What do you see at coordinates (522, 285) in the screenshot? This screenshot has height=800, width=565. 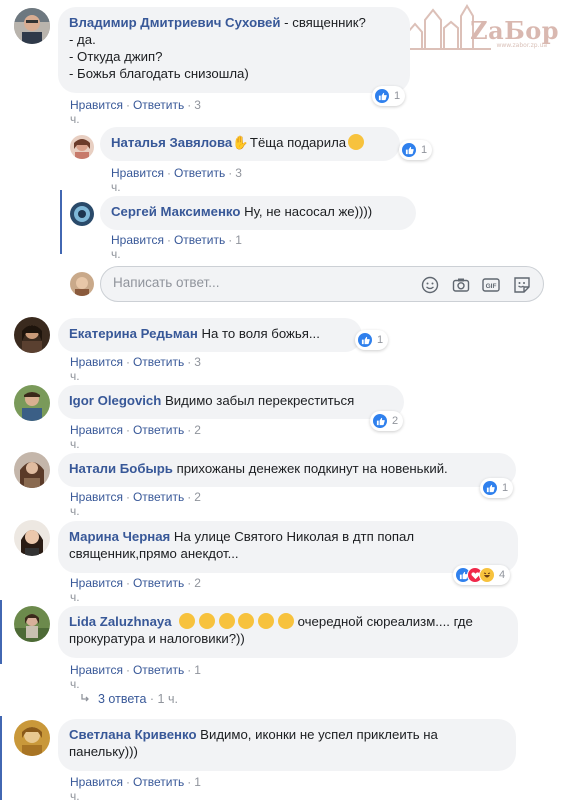 I see `sticker-icon` at bounding box center [522, 285].